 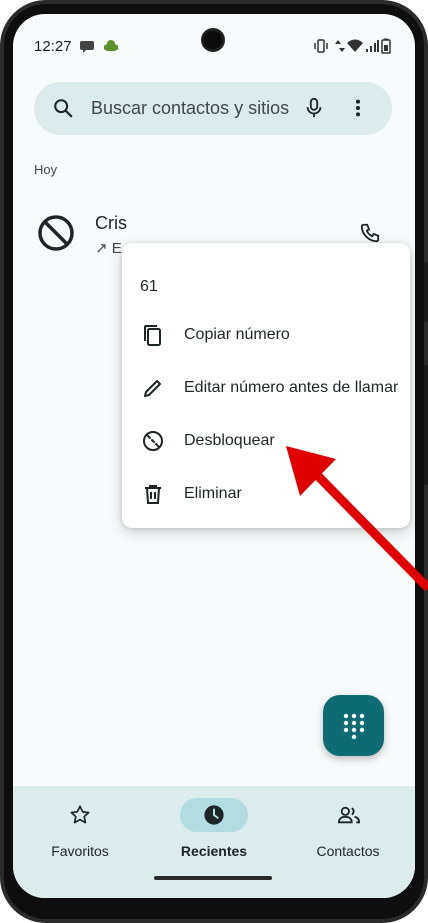 What do you see at coordinates (56, 235) in the screenshot?
I see `blocked-icon` at bounding box center [56, 235].